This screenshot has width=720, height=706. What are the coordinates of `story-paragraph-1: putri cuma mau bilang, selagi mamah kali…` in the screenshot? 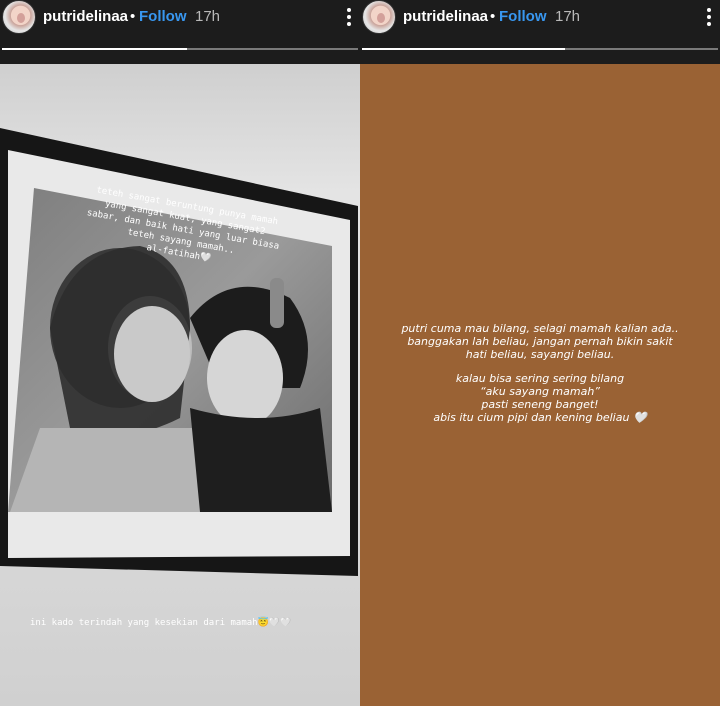 It's located at (540, 341).